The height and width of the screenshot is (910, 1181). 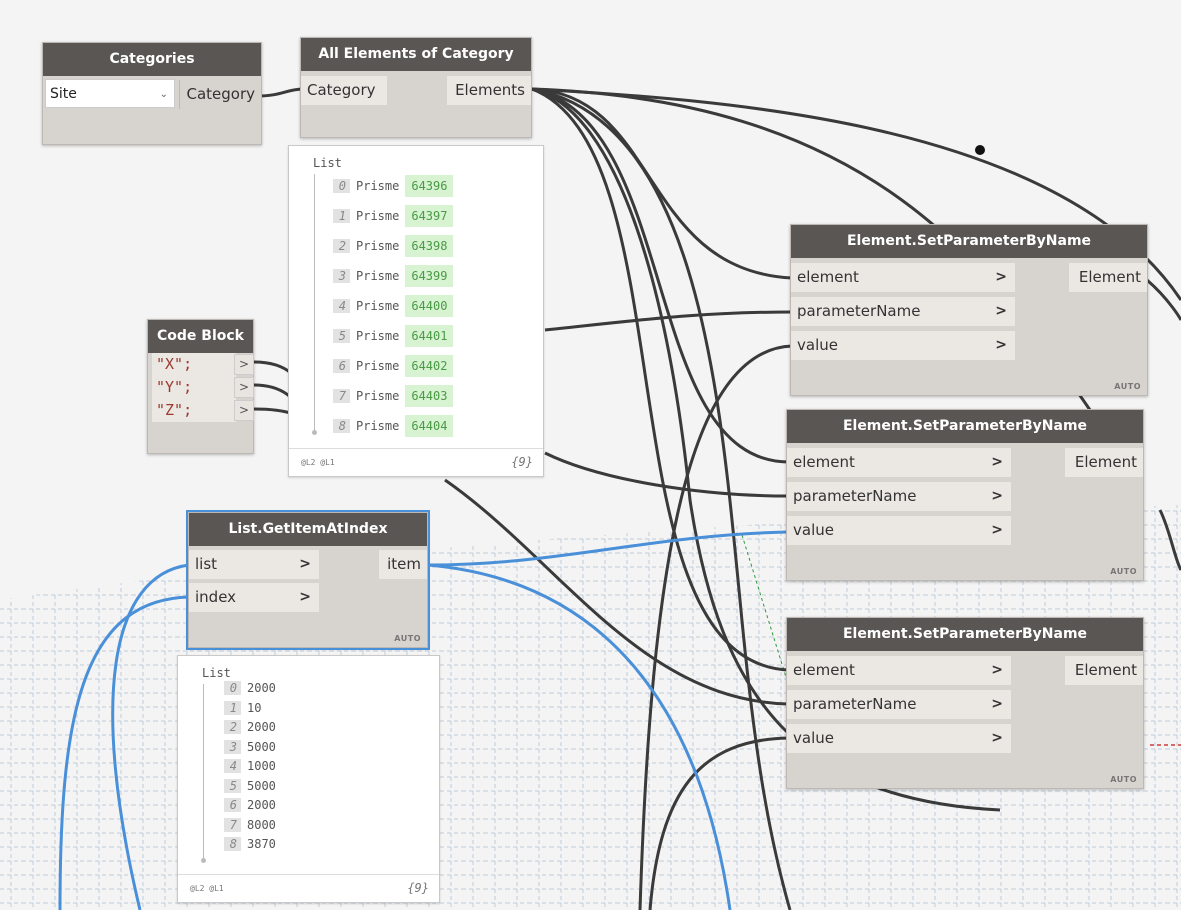 What do you see at coordinates (200, 336) in the screenshot?
I see `node-title: Code Block` at bounding box center [200, 336].